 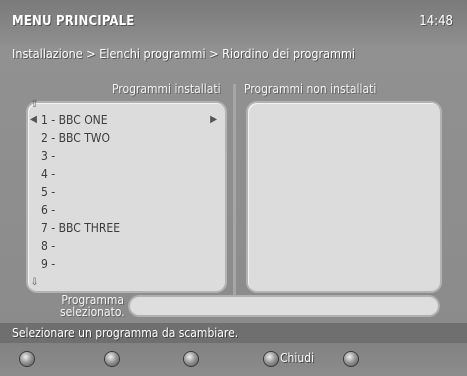 What do you see at coordinates (126, 156) in the screenshot?
I see `program-list-item: 3 -` at bounding box center [126, 156].